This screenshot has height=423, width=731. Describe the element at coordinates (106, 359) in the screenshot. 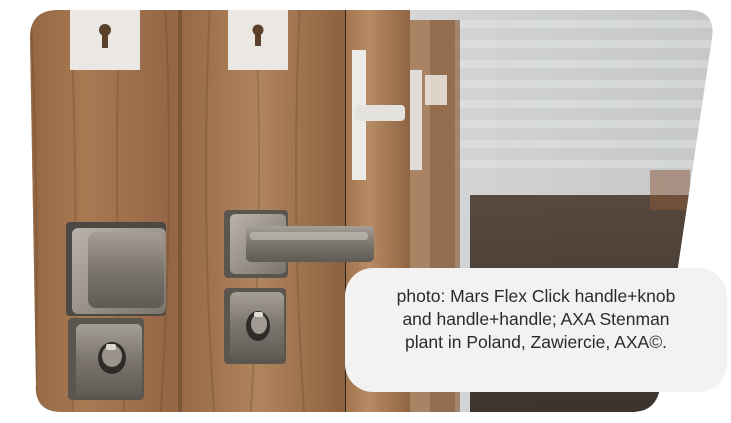

I see `cylinder-rosette-icon` at that location.